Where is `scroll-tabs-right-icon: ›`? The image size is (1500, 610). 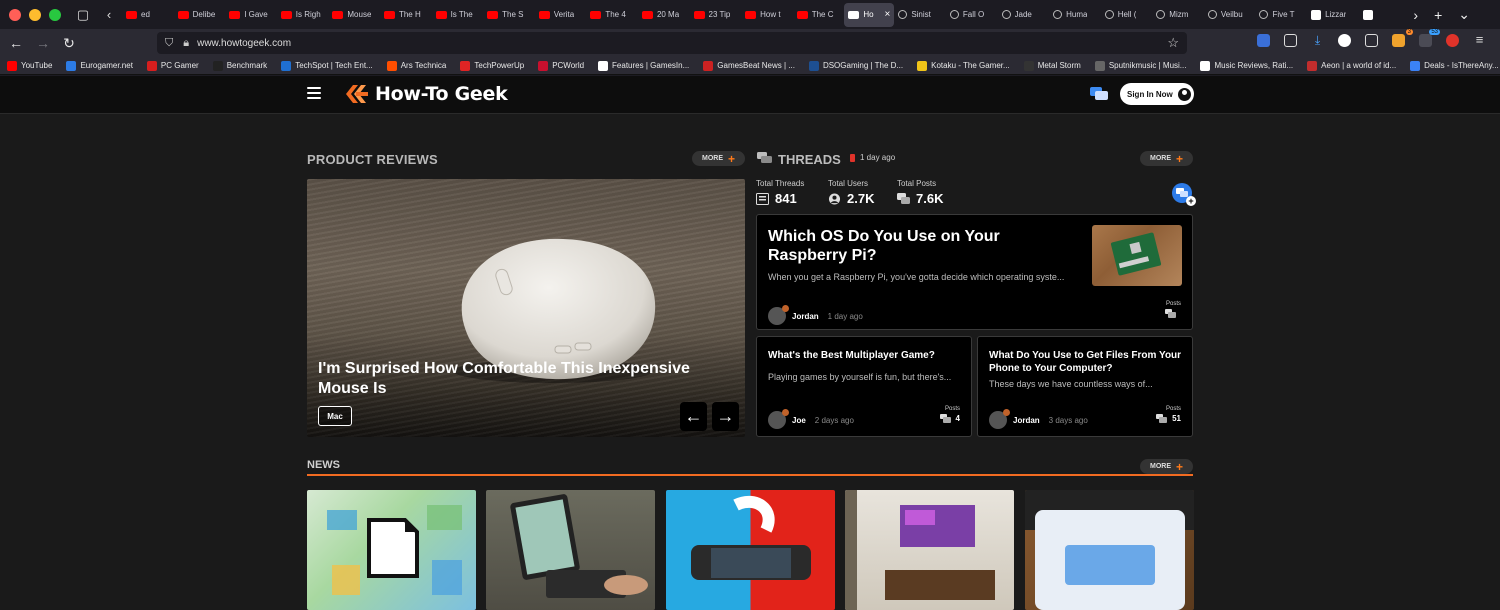
scroll-tabs-right-icon: › is located at coordinates (1415, 15).